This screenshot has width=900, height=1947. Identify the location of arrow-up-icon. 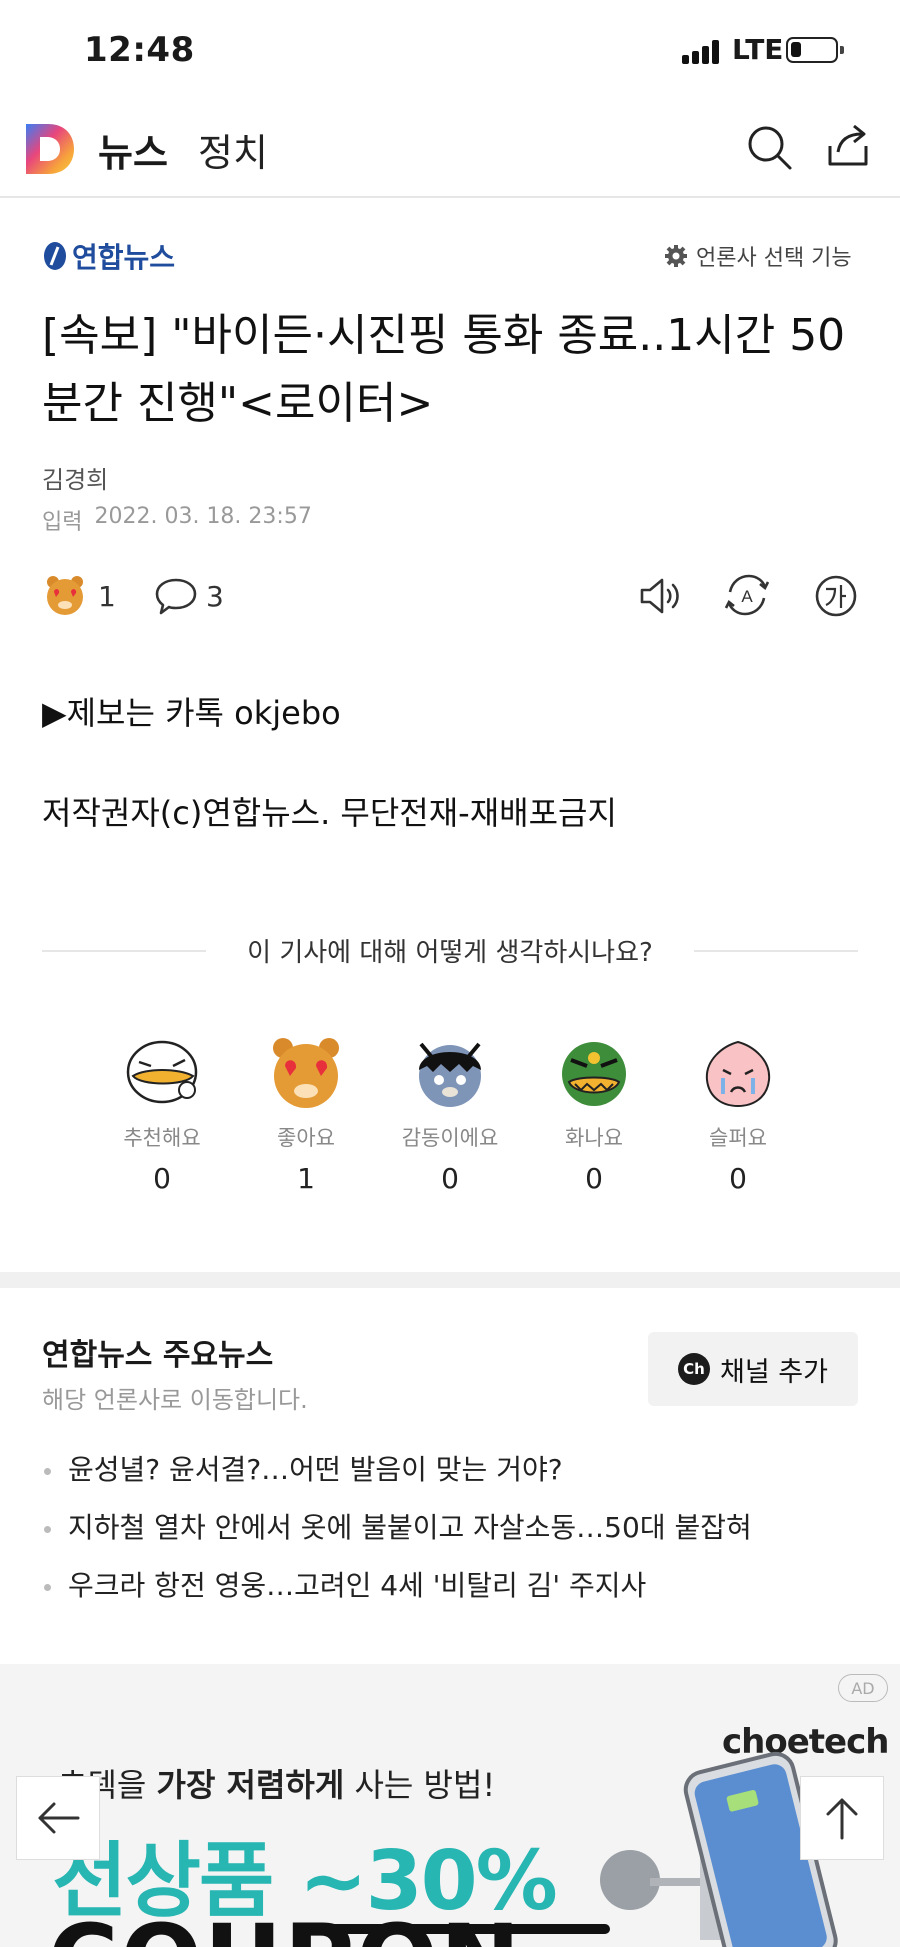
(842, 1819).